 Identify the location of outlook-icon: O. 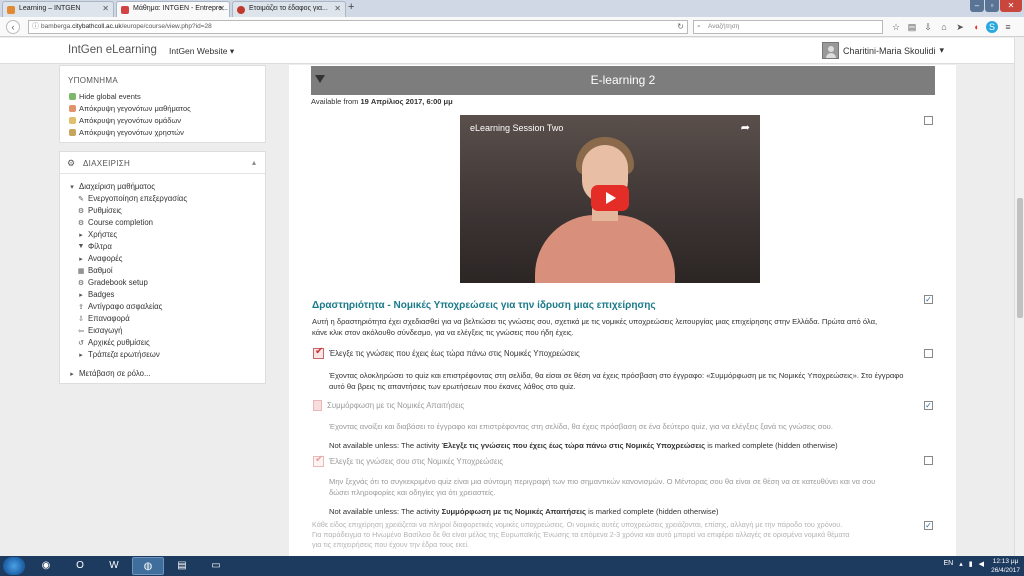
(80, 566).